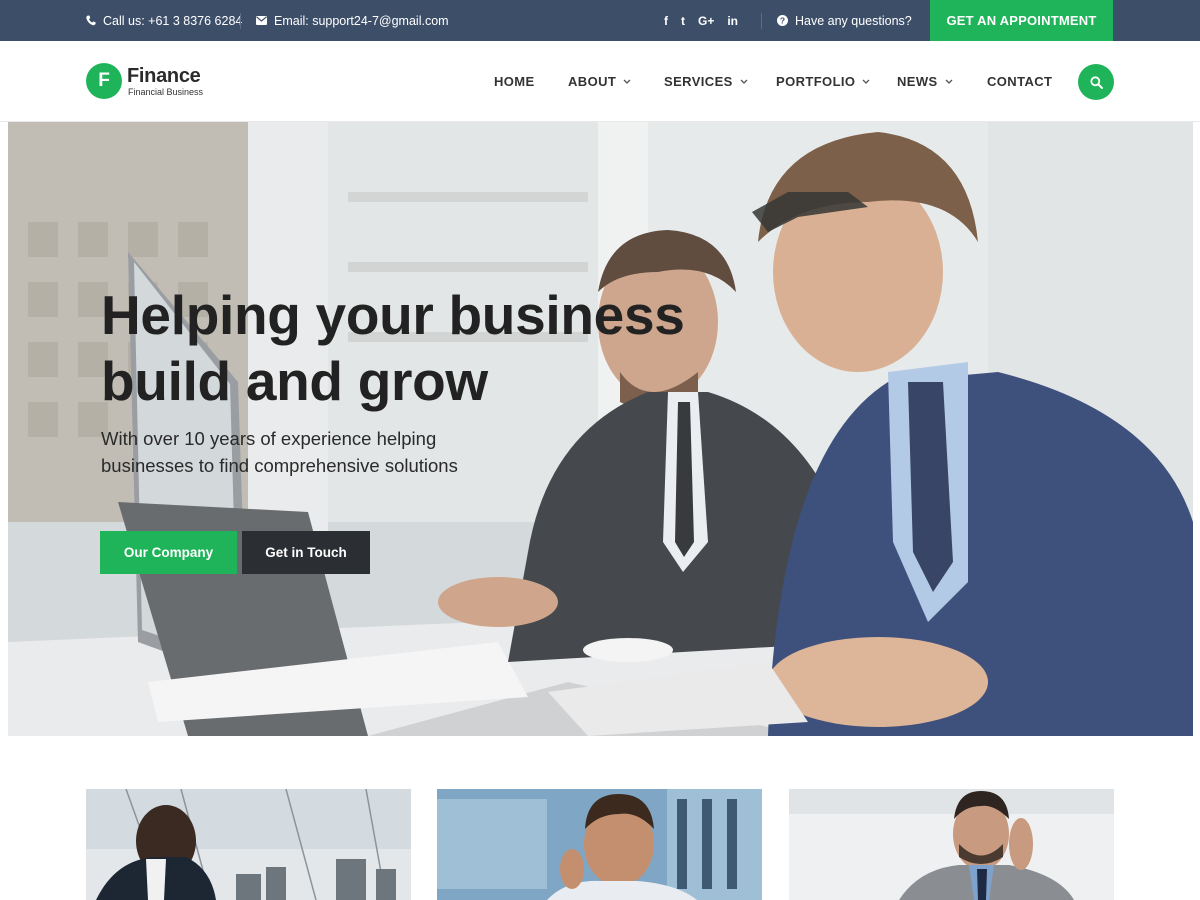 This screenshot has width=1200, height=900. I want to click on nav-label: CONTACT, so click(1020, 81).